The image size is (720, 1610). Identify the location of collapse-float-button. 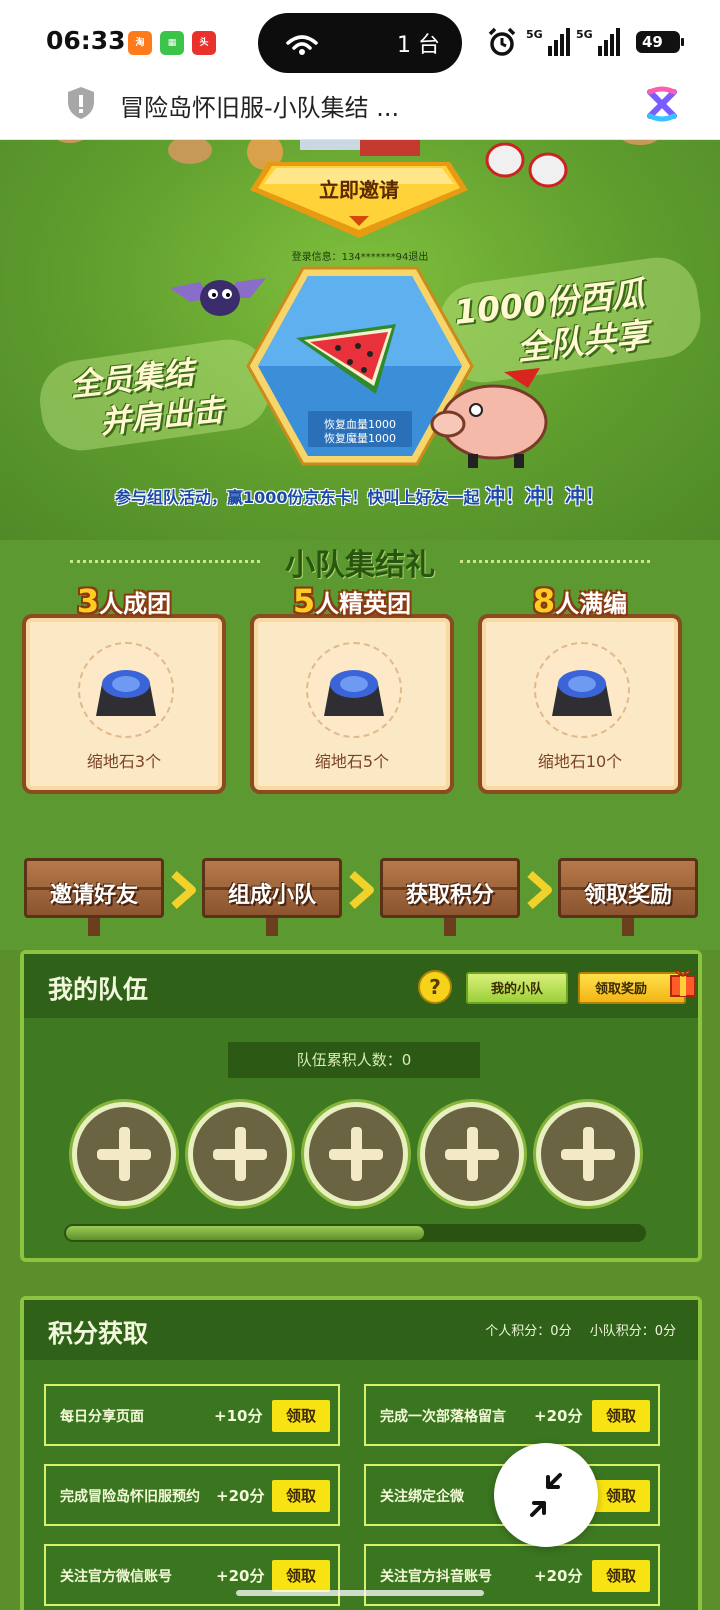
(546, 1495).